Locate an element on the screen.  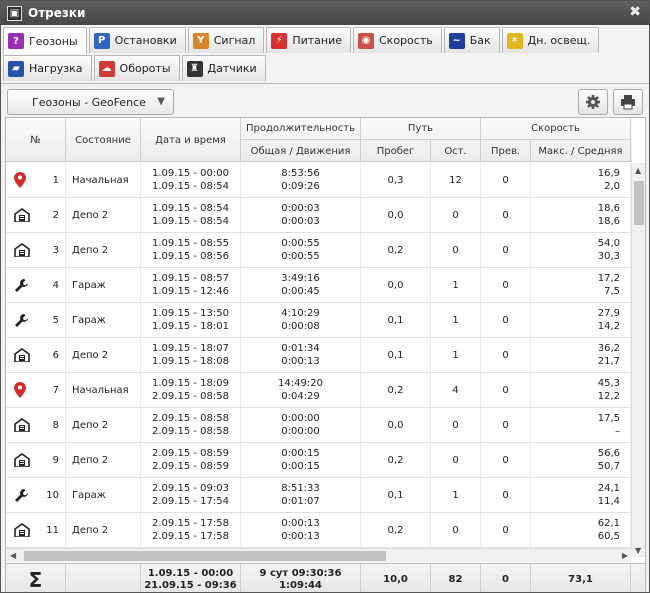
tab-speedometer: ◉ Скорость is located at coordinates (397, 40).